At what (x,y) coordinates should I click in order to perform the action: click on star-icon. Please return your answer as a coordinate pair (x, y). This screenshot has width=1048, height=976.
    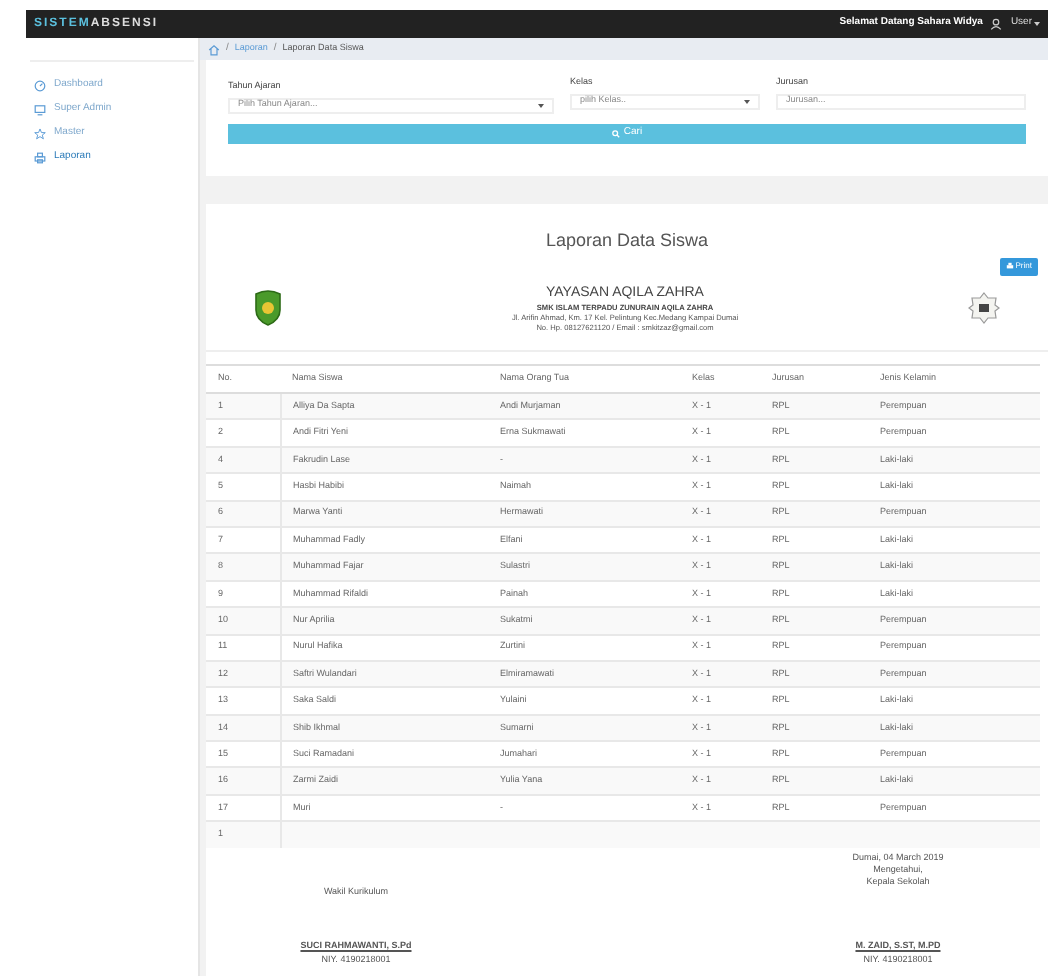
    Looking at the image, I should click on (40, 134).